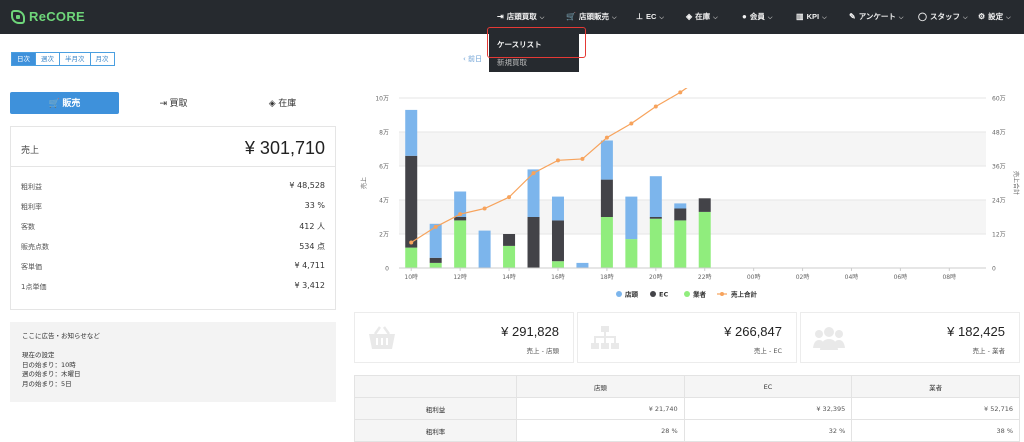 The image size is (1024, 442). Describe the element at coordinates (687, 337) in the screenshot. I see `card-ec-sales: ¥ 266,847 売上 - EC` at that location.